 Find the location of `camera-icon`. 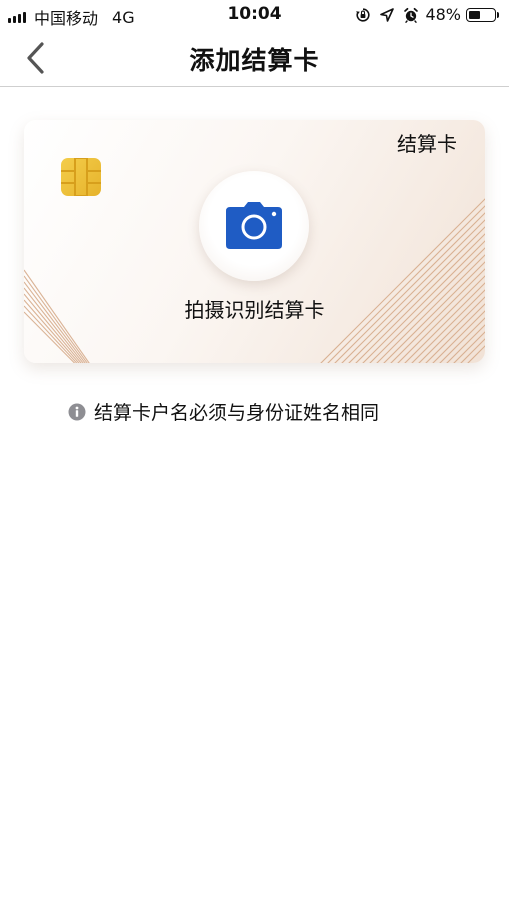

camera-icon is located at coordinates (254, 225).